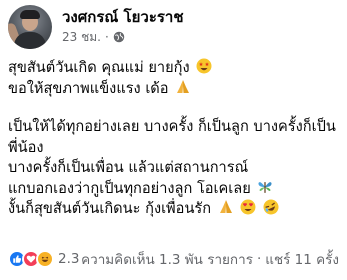 This screenshot has height=280, width=347. I want to click on reaction-summary: 2.3, so click(43, 259).